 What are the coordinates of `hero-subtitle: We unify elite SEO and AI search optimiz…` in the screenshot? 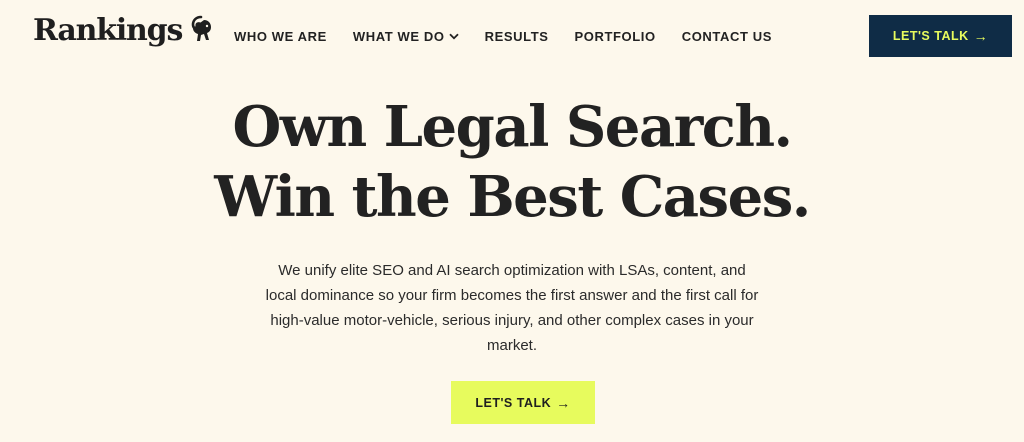 It's located at (512, 308).